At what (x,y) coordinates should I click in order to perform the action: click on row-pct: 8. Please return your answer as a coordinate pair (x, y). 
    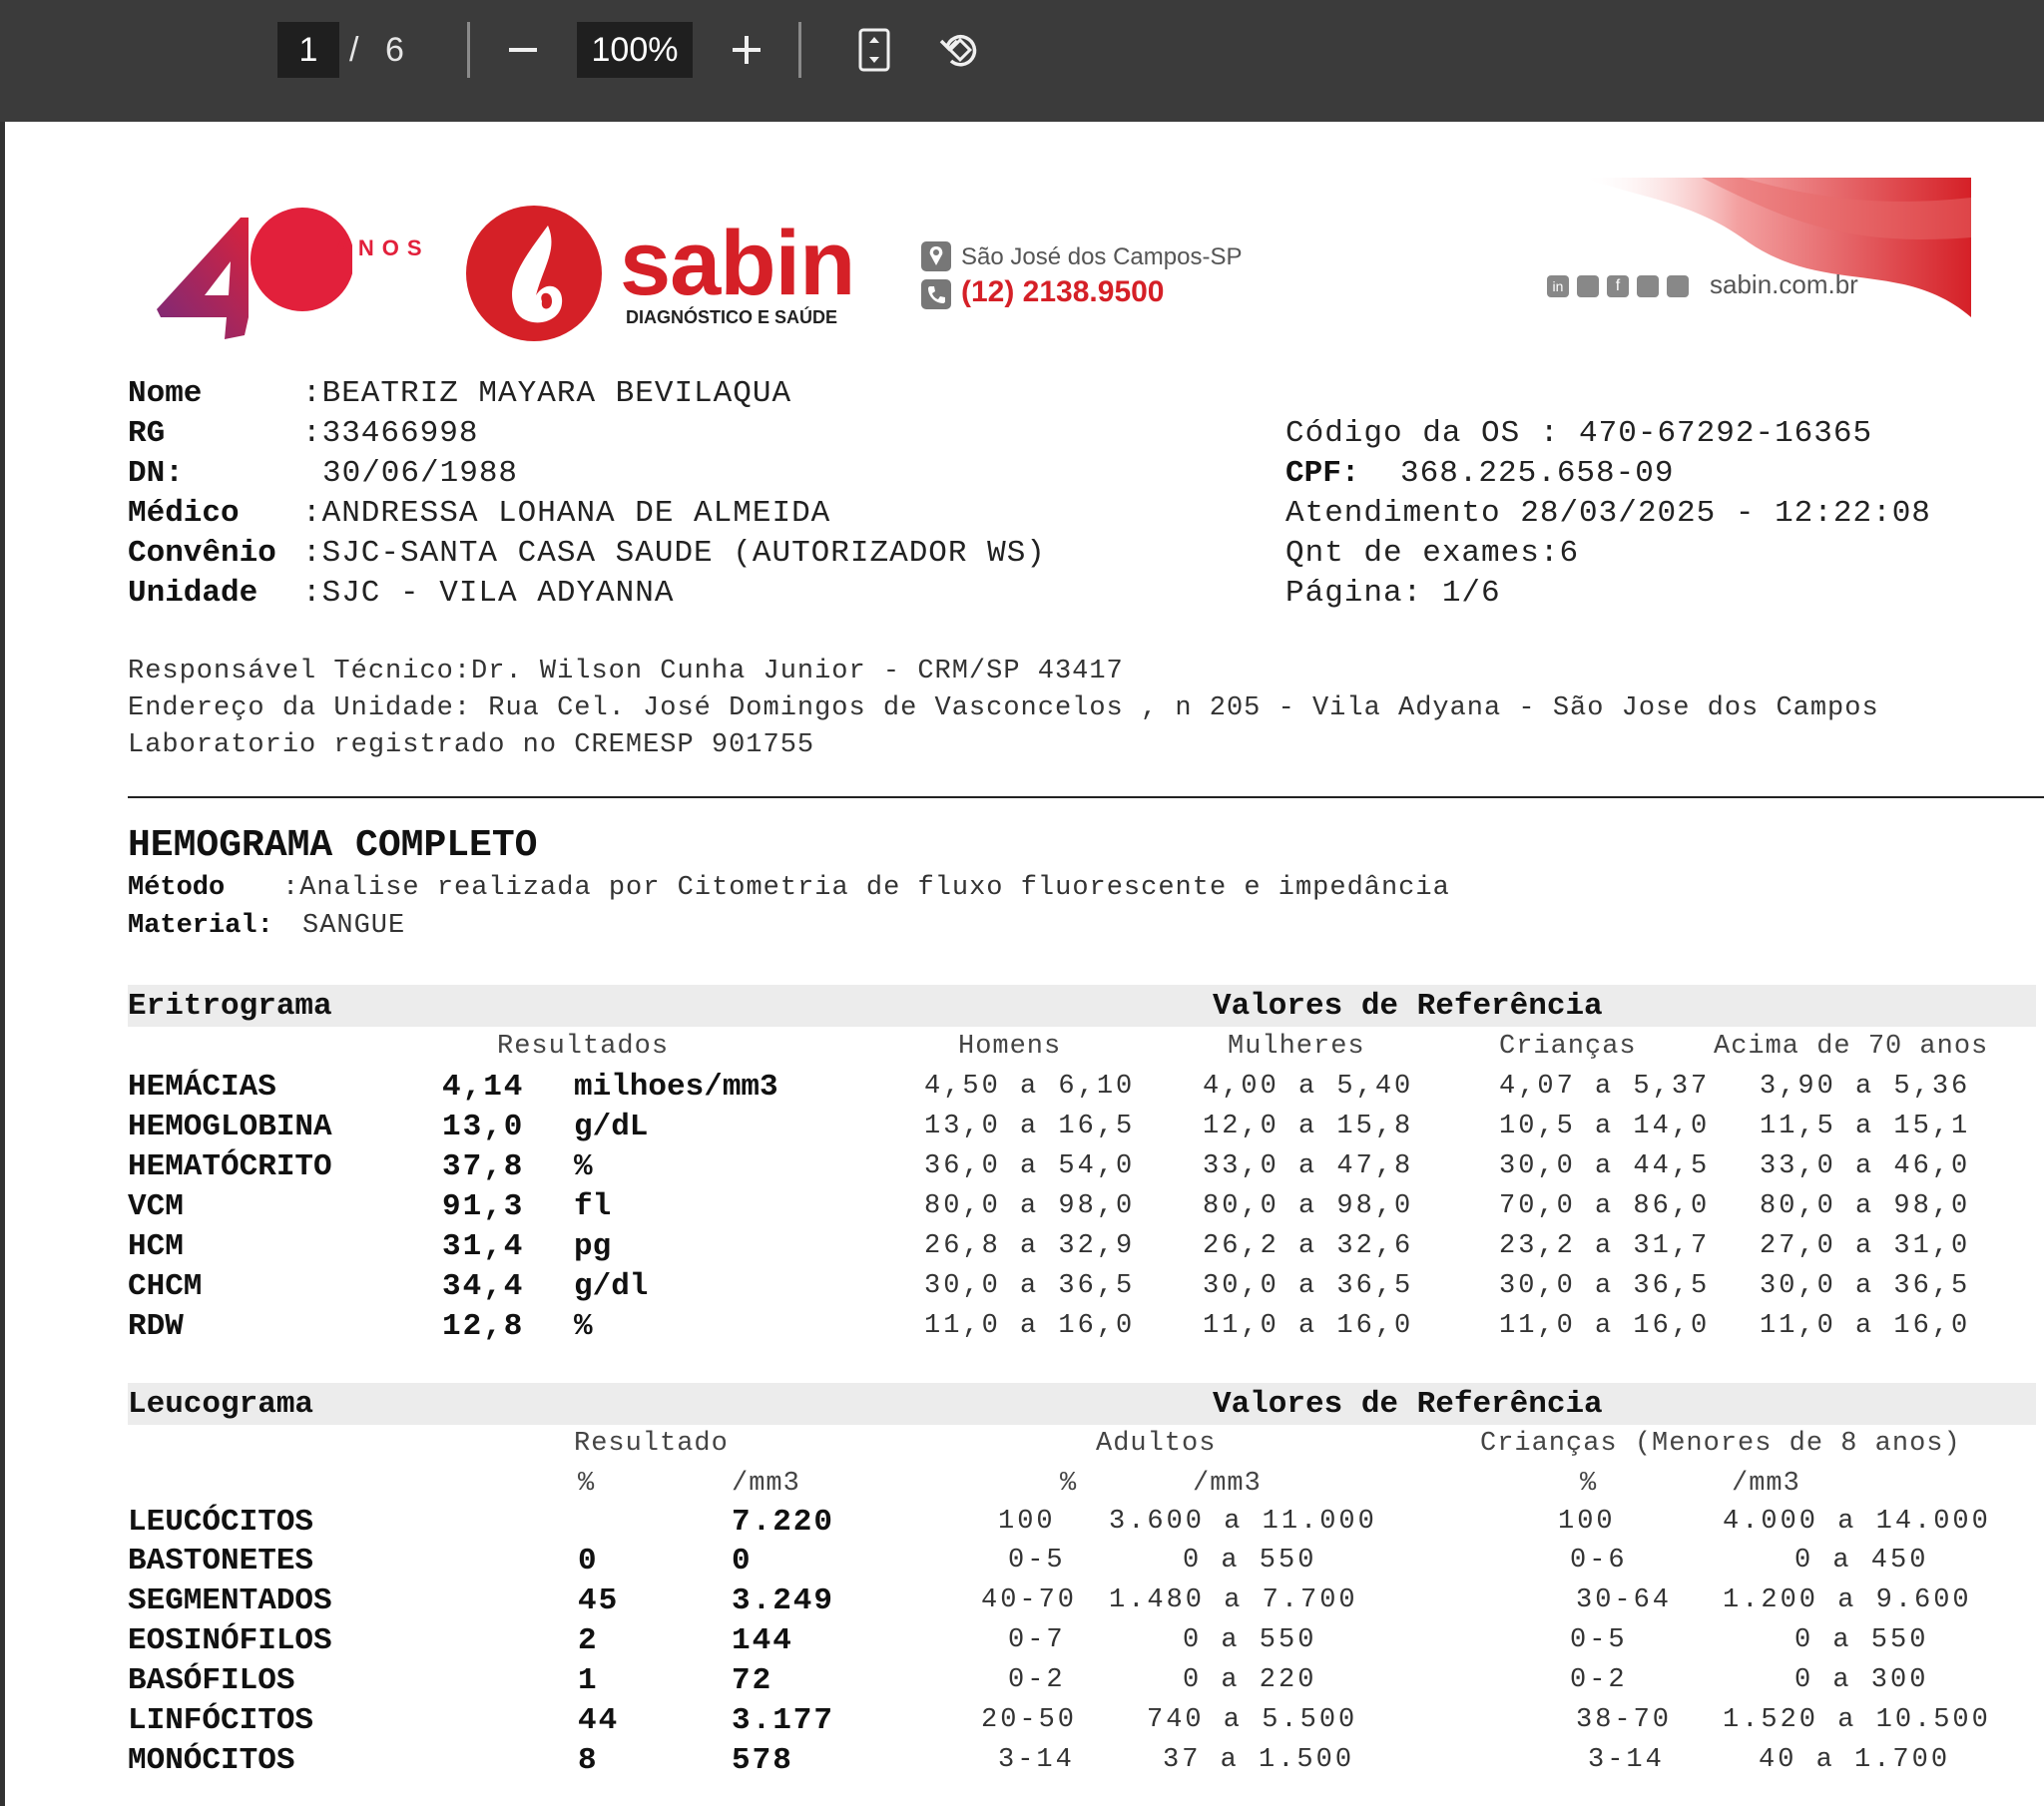
    Looking at the image, I should click on (588, 1760).